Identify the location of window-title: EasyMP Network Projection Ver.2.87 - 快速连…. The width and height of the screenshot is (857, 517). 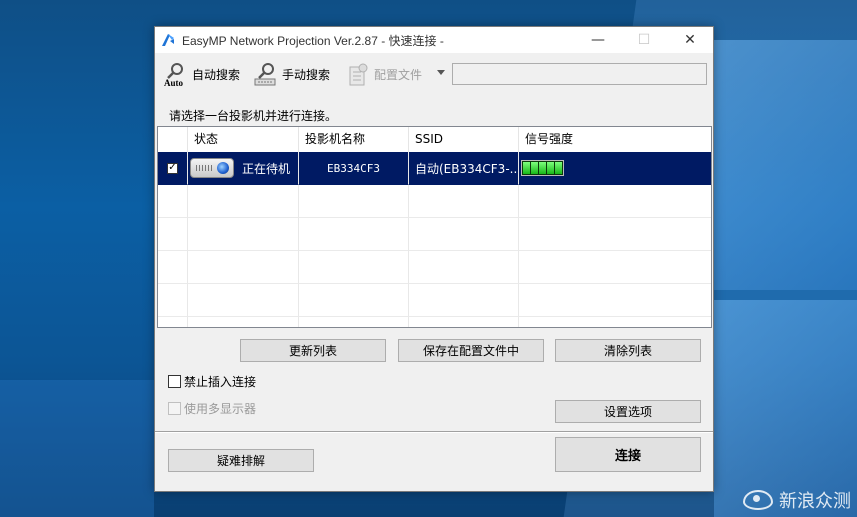
(313, 40).